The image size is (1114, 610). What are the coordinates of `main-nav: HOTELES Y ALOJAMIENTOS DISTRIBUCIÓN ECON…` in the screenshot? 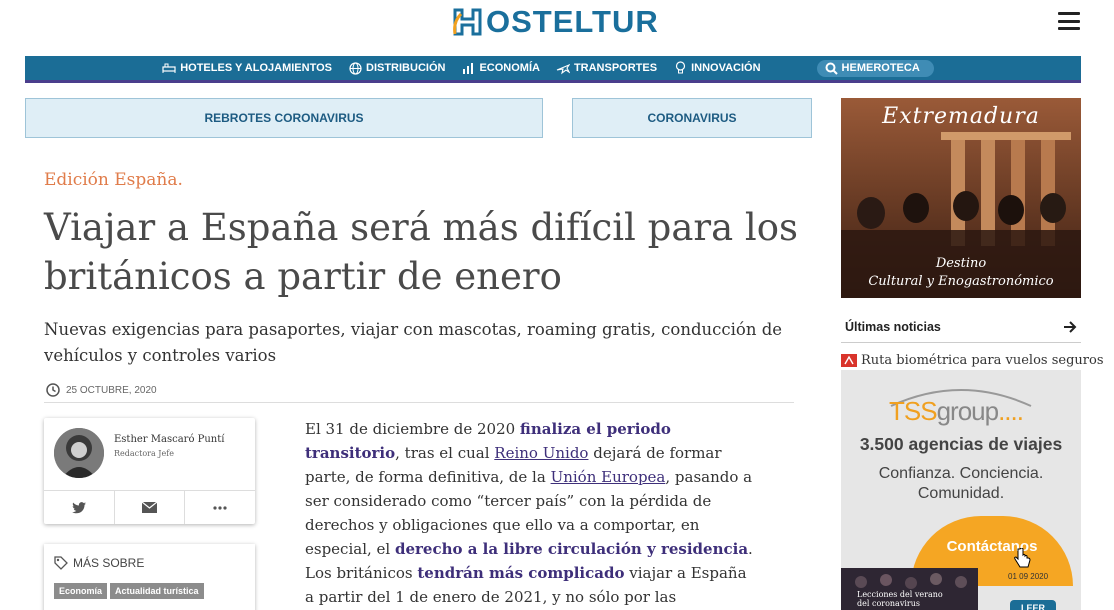 It's located at (553, 69).